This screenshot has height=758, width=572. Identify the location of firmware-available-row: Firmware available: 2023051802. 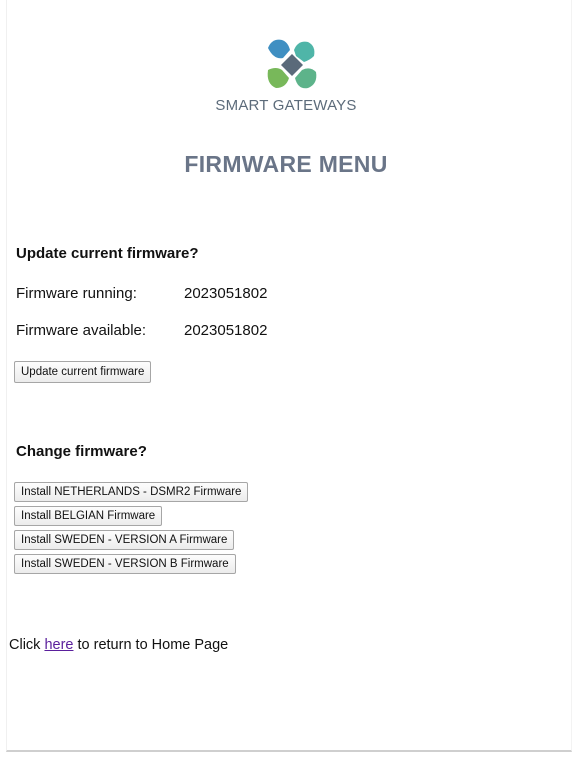
(141, 330).